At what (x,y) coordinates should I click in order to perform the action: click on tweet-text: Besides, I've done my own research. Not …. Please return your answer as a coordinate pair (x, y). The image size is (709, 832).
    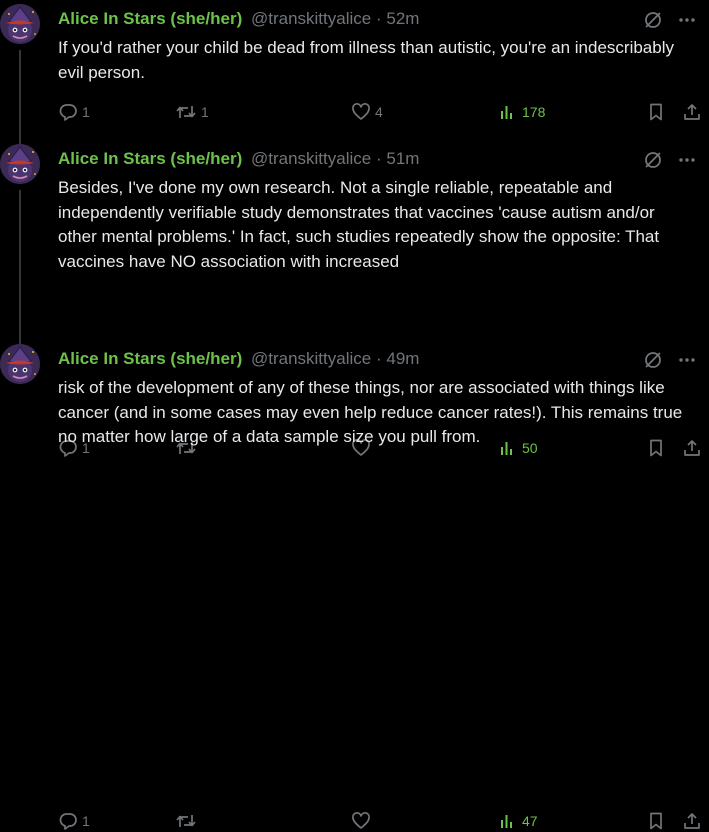
    Looking at the image, I should click on (359, 224).